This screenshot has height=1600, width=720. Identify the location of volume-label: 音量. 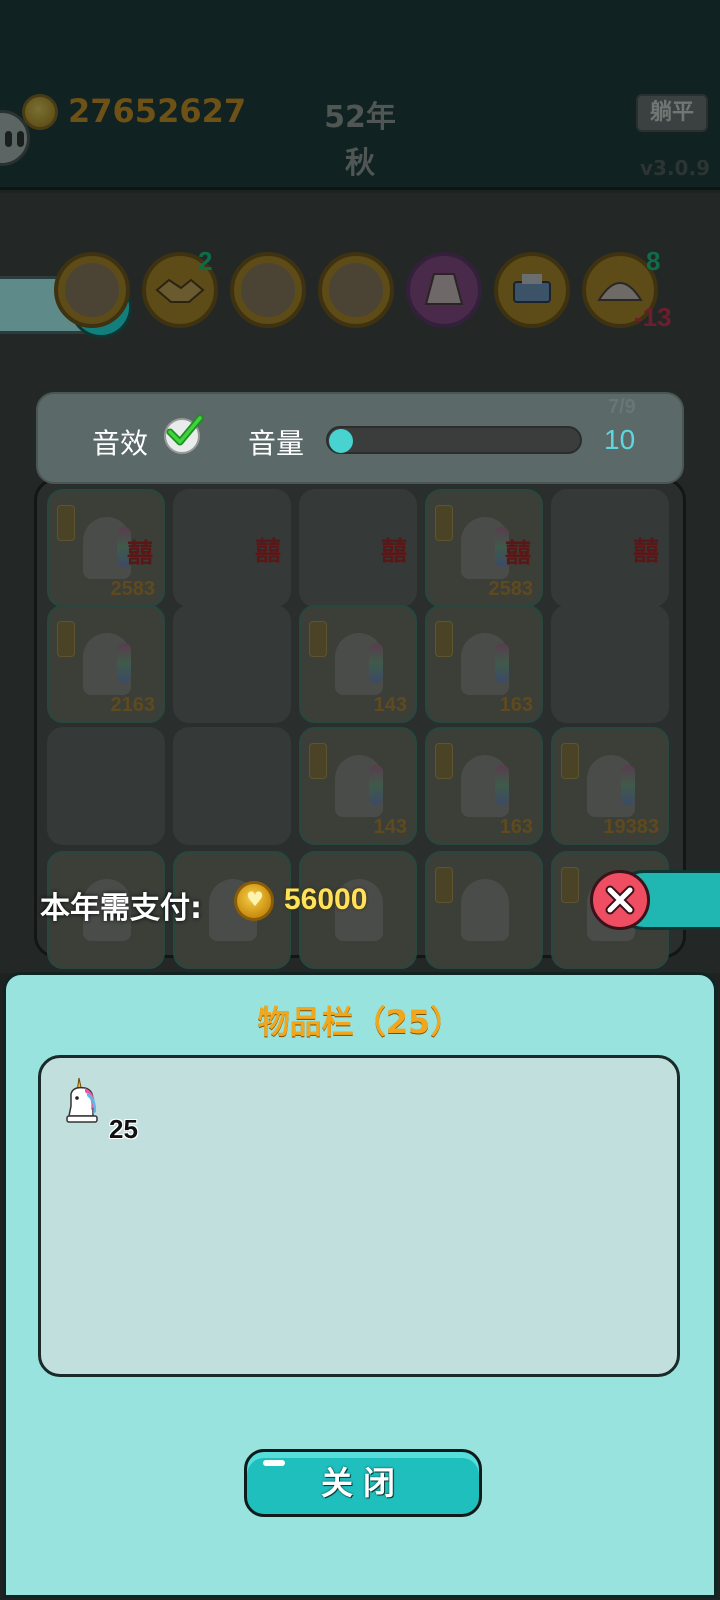
(276, 443).